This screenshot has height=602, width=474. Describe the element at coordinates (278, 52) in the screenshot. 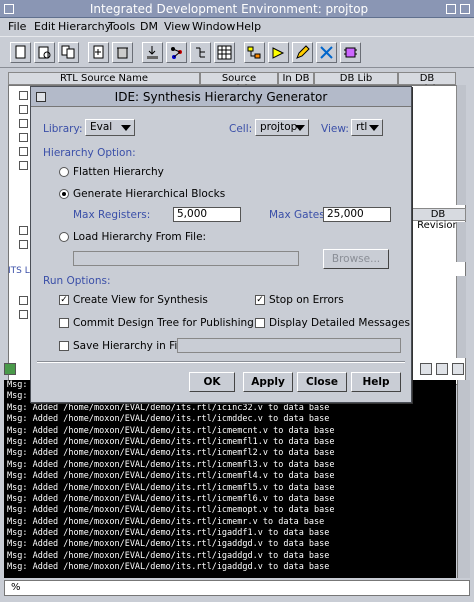

I see `toolbar-route-button` at that location.